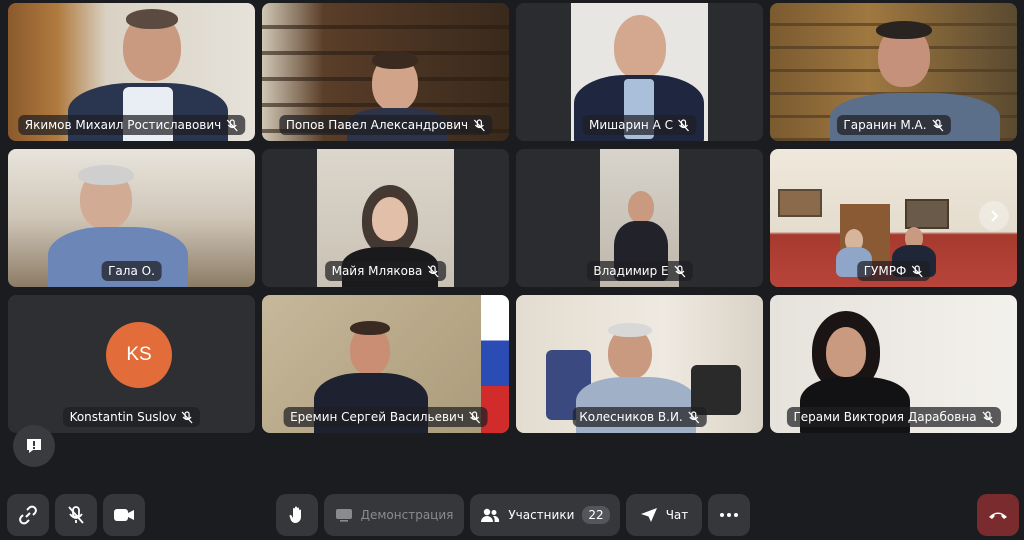 This screenshot has width=1024, height=540. Describe the element at coordinates (343, 515) in the screenshot. I see `screen-share-icon` at that location.